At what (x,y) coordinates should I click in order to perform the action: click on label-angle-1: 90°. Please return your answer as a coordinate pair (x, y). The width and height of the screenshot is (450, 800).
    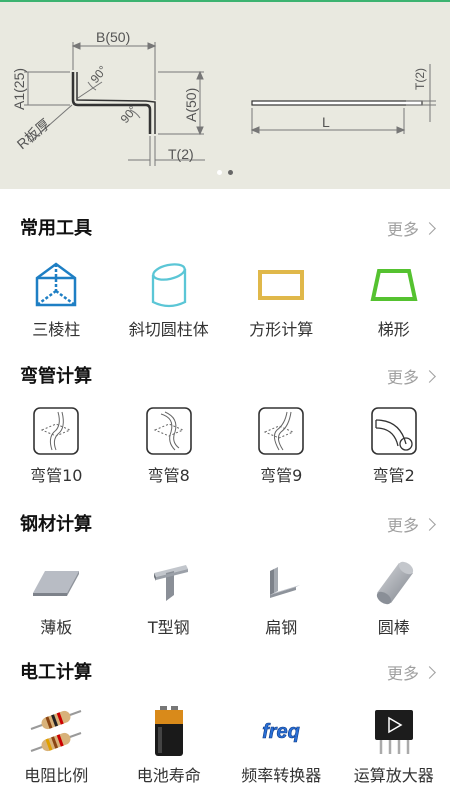
    Looking at the image, I should click on (99, 74).